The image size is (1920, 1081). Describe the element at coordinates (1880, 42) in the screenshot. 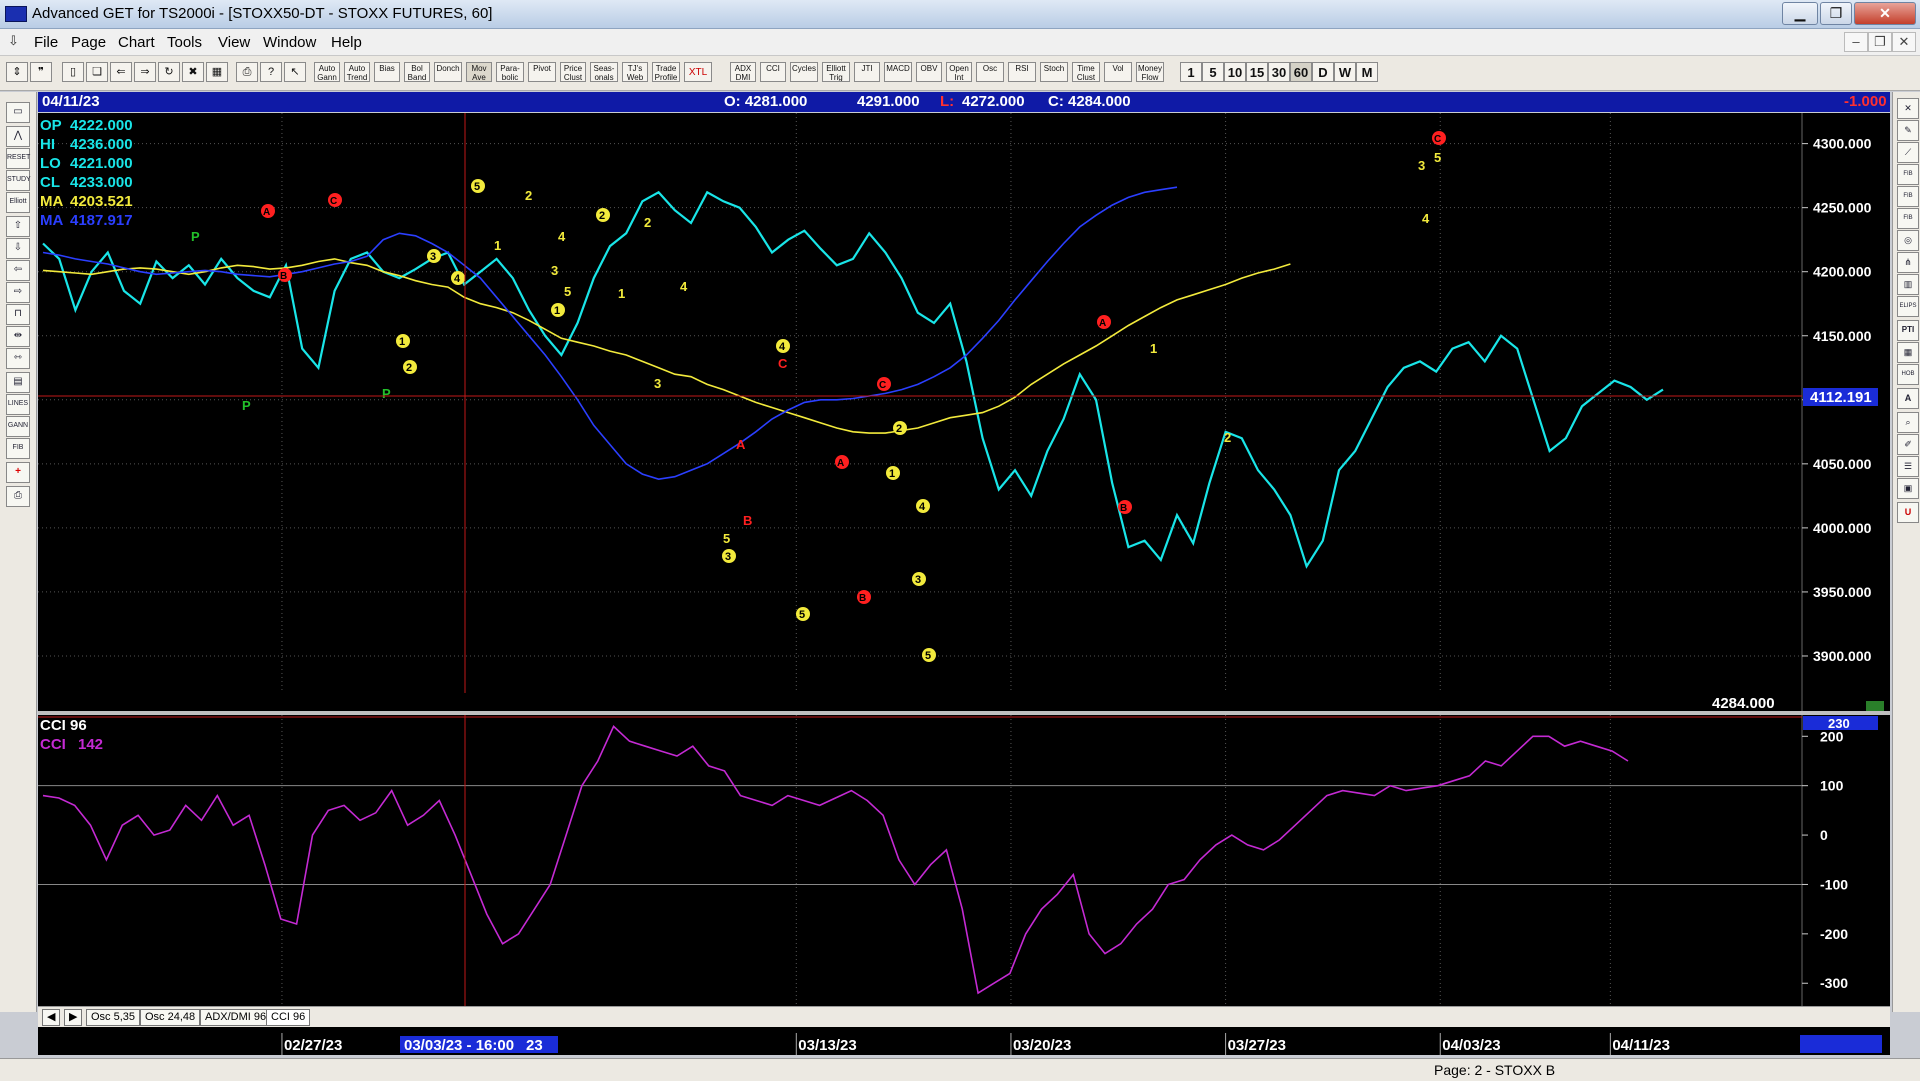

I see `mdi-restore-button: ❐` at that location.